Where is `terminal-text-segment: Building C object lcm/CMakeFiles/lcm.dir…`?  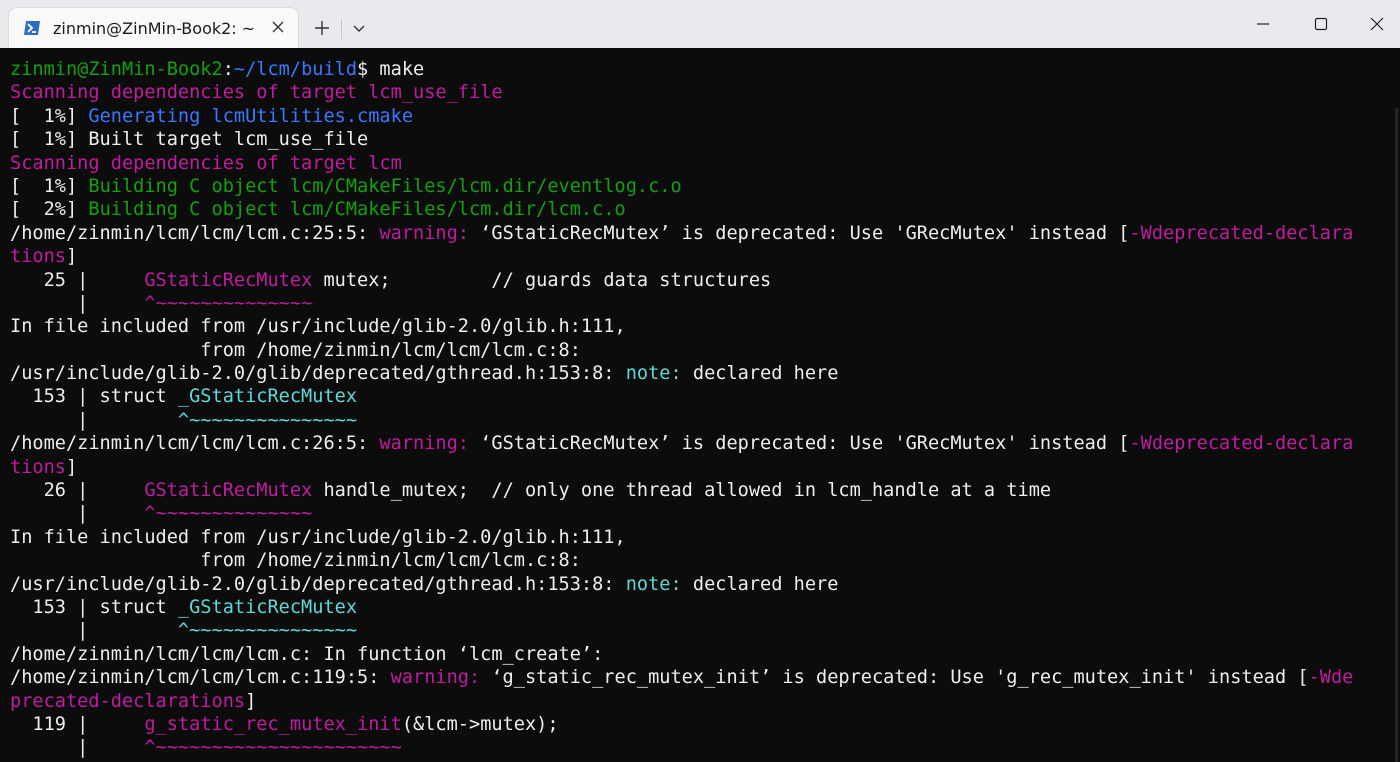
terminal-text-segment: Building C object lcm/CMakeFiles/lcm.dir… is located at coordinates (385, 186).